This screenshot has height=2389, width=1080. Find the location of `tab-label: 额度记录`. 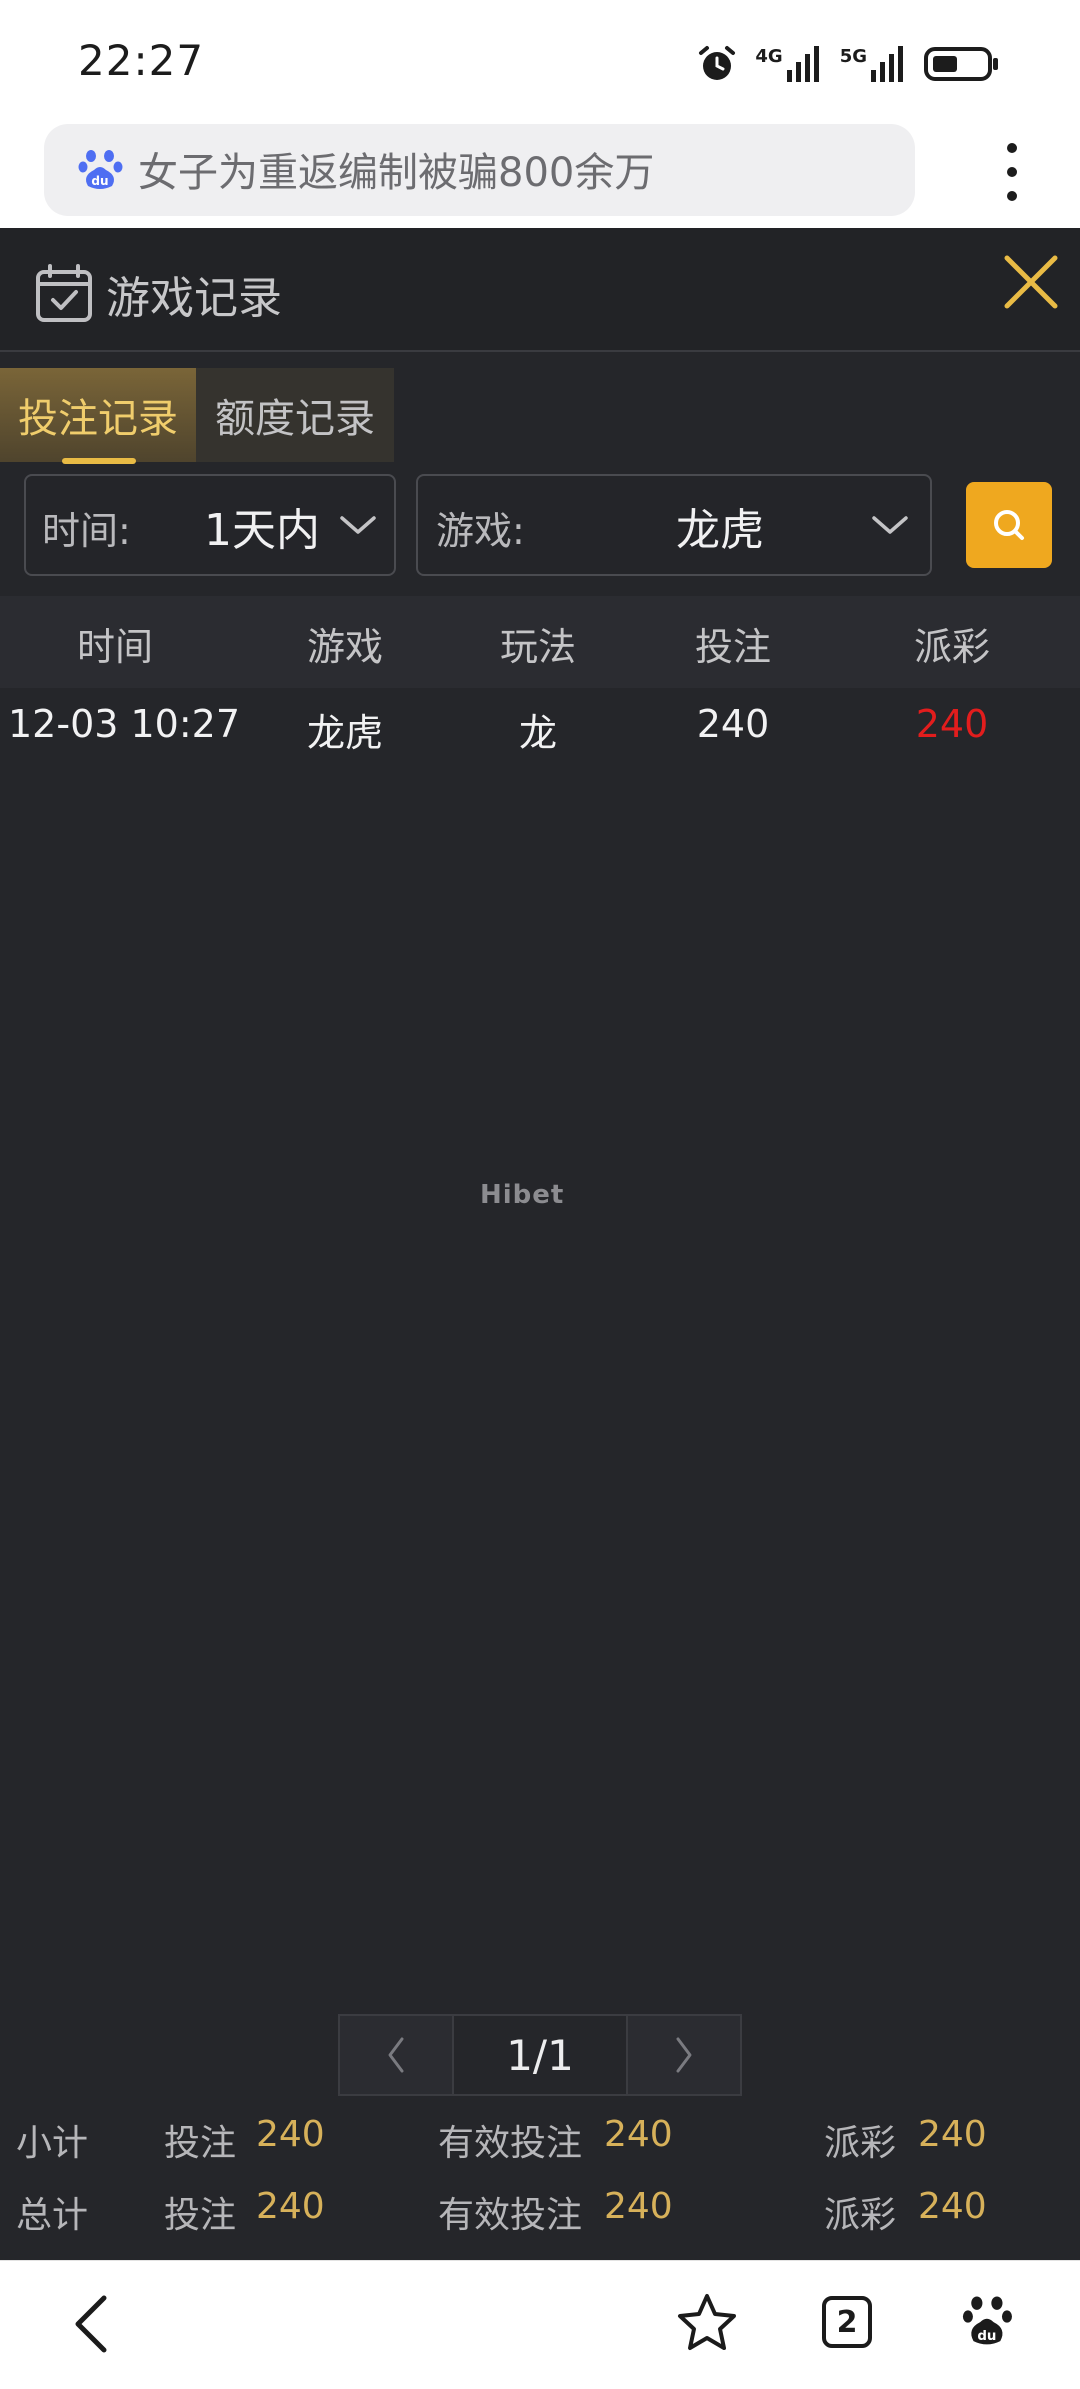

tab-label: 额度记录 is located at coordinates (295, 419).